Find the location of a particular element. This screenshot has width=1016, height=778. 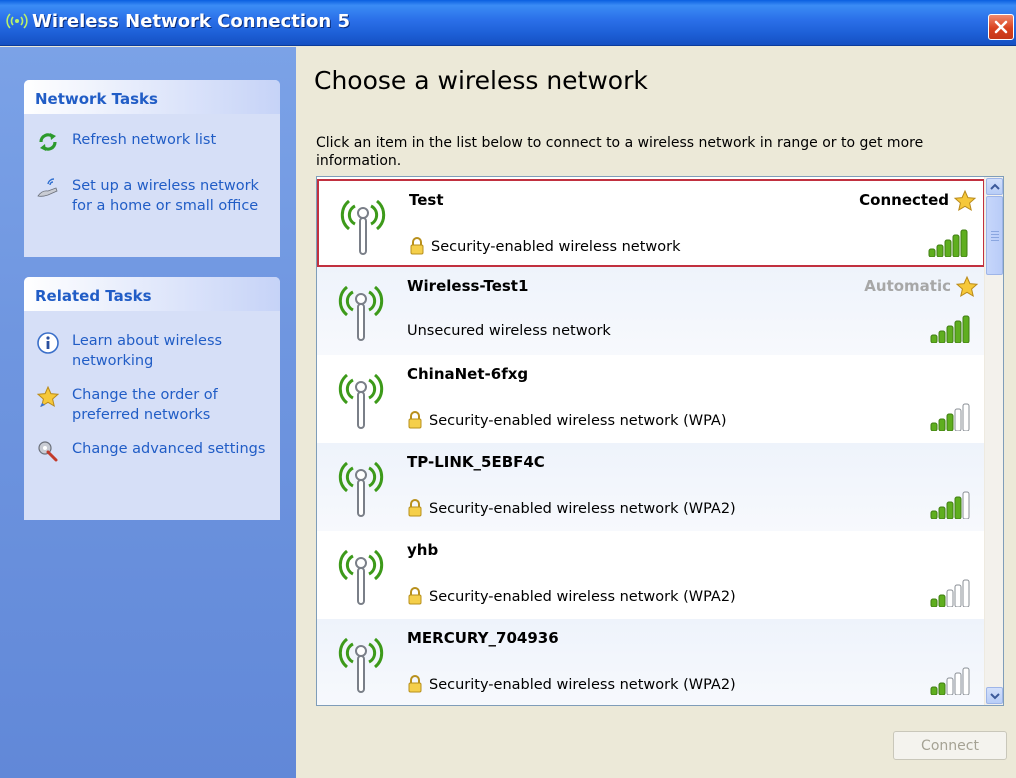

related-tasks-header: Related Tasks is located at coordinates (152, 294).